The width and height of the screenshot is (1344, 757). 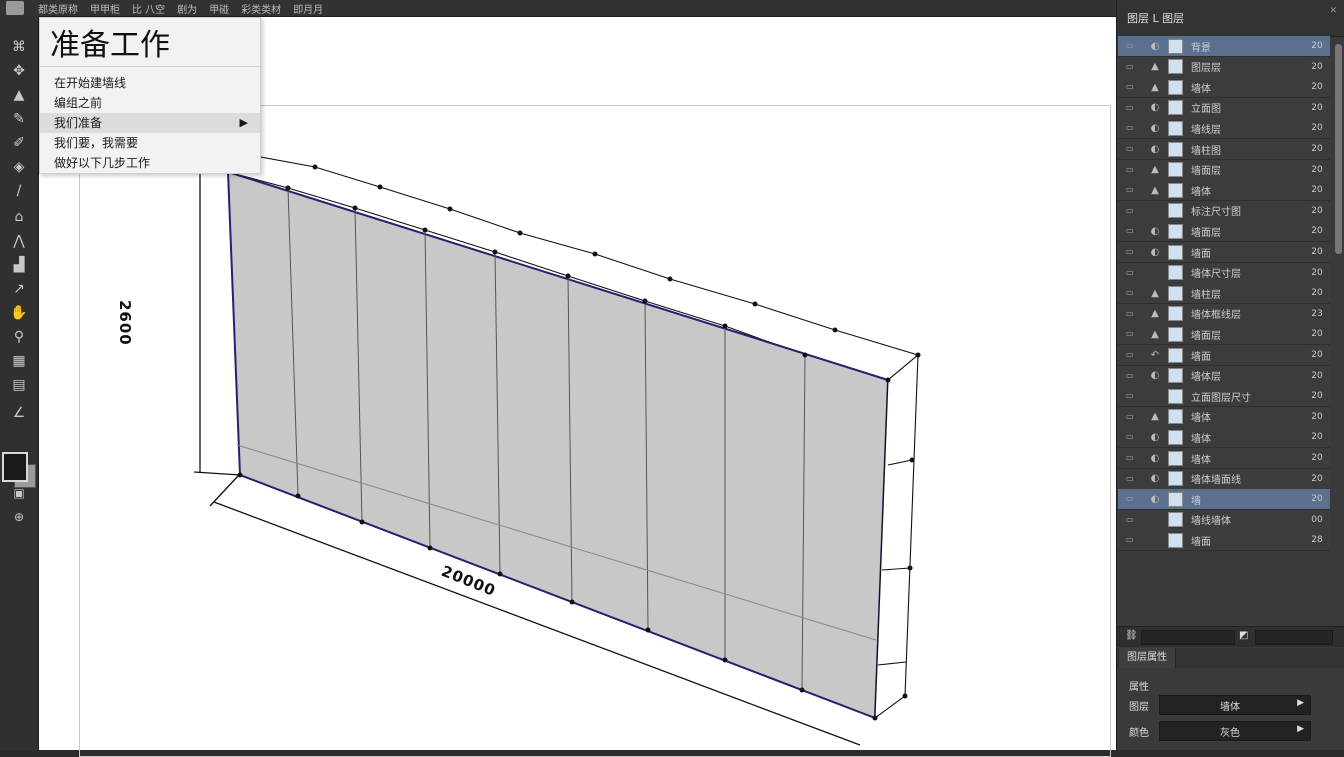 I want to click on layer-list-scrollbar, so click(x=1338, y=149).